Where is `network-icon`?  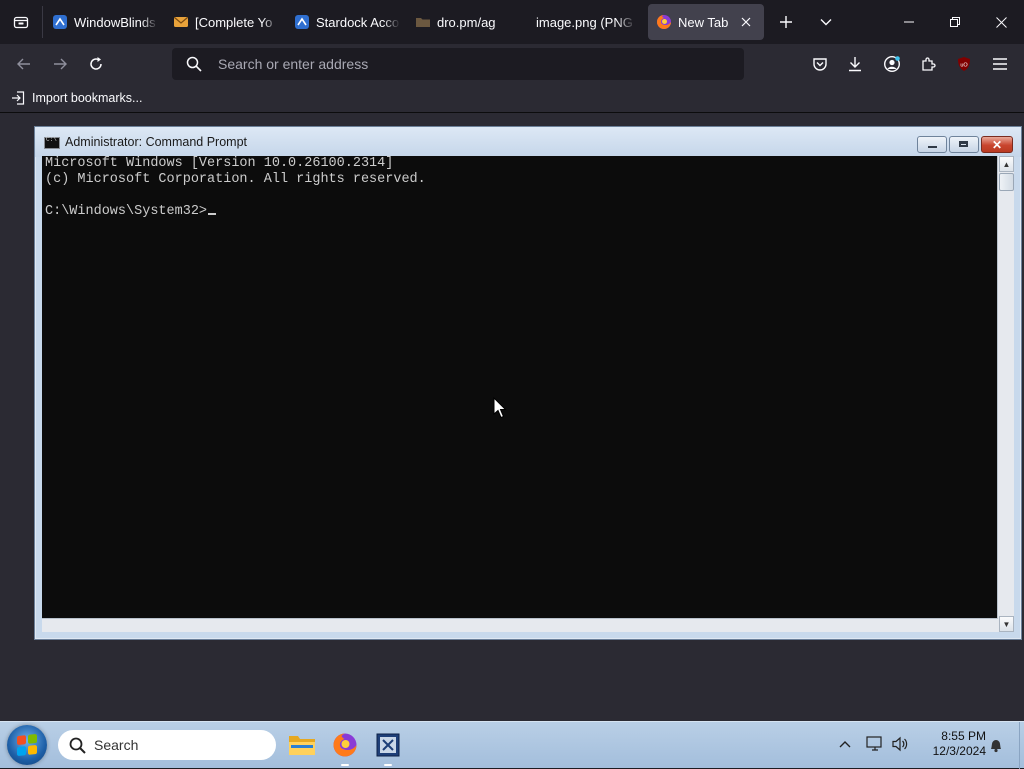 network-icon is located at coordinates (874, 743).